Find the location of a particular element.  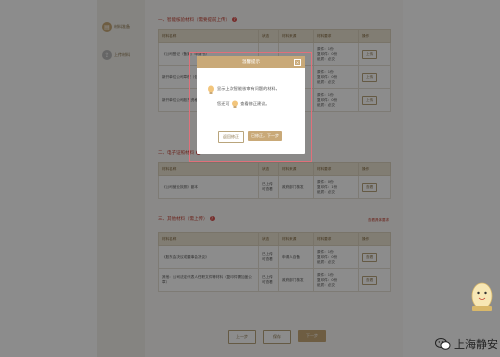

dialog-message-line2: 您还可 查看修正建议。 is located at coordinates (243, 104).